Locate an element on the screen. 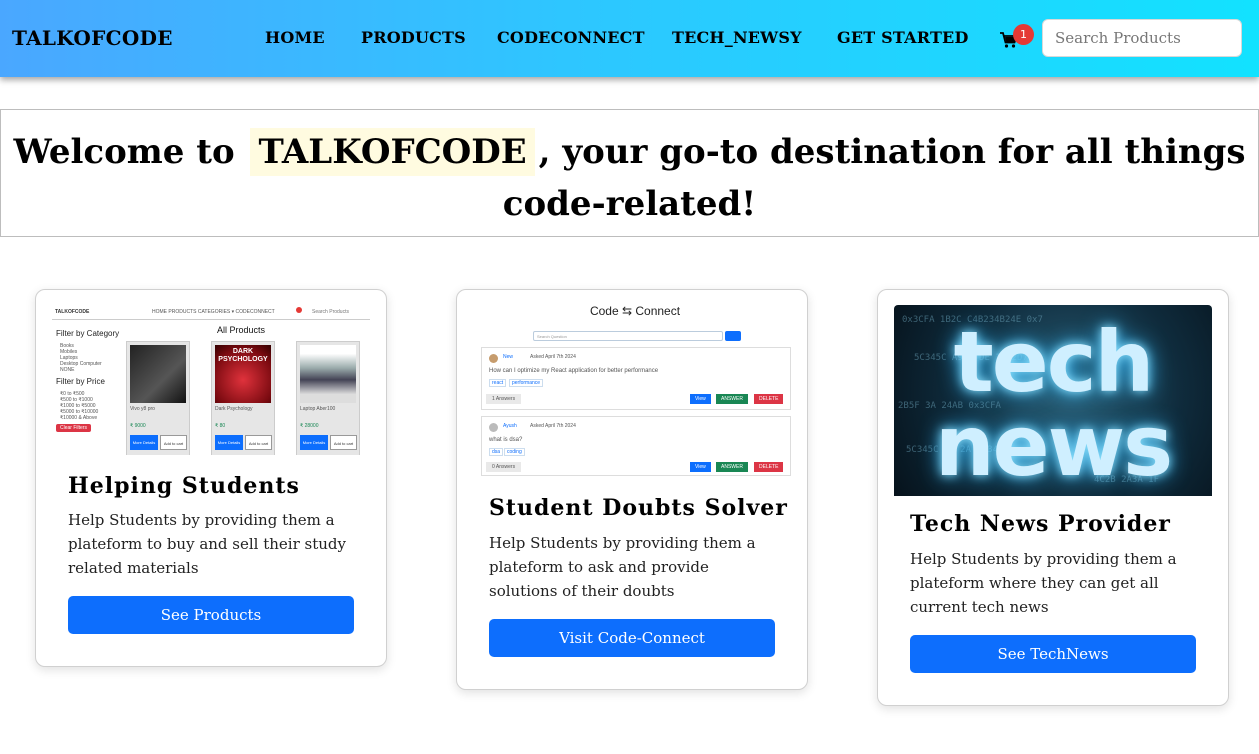 This screenshot has height=754, width=1259. nav-products: PRODUCTS is located at coordinates (413, 37).